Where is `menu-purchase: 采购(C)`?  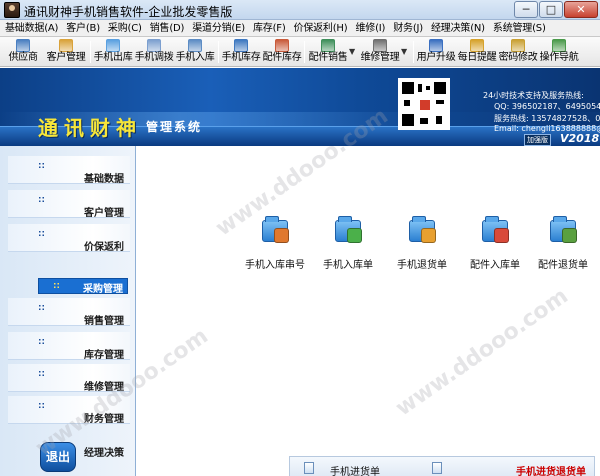
menu-purchase: 采购(C) is located at coordinates (125, 28).